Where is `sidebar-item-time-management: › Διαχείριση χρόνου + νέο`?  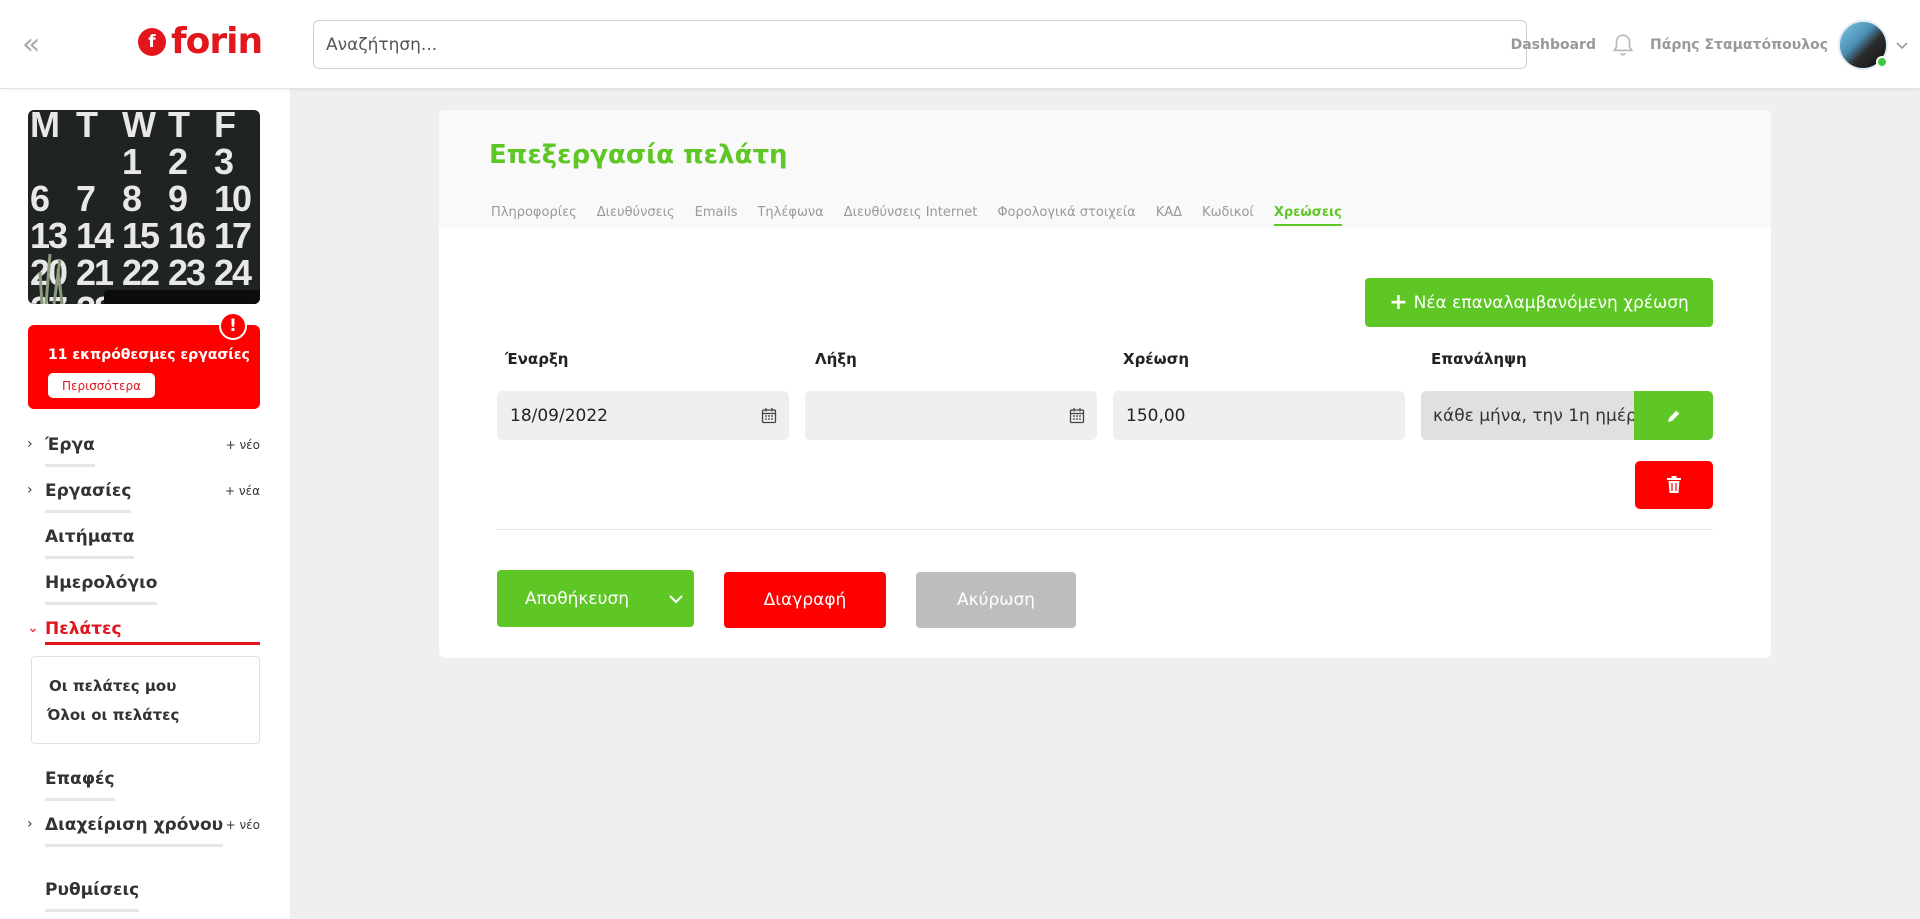
sidebar-item-time-management: › Διαχείριση χρόνου + νέο is located at coordinates (143, 832).